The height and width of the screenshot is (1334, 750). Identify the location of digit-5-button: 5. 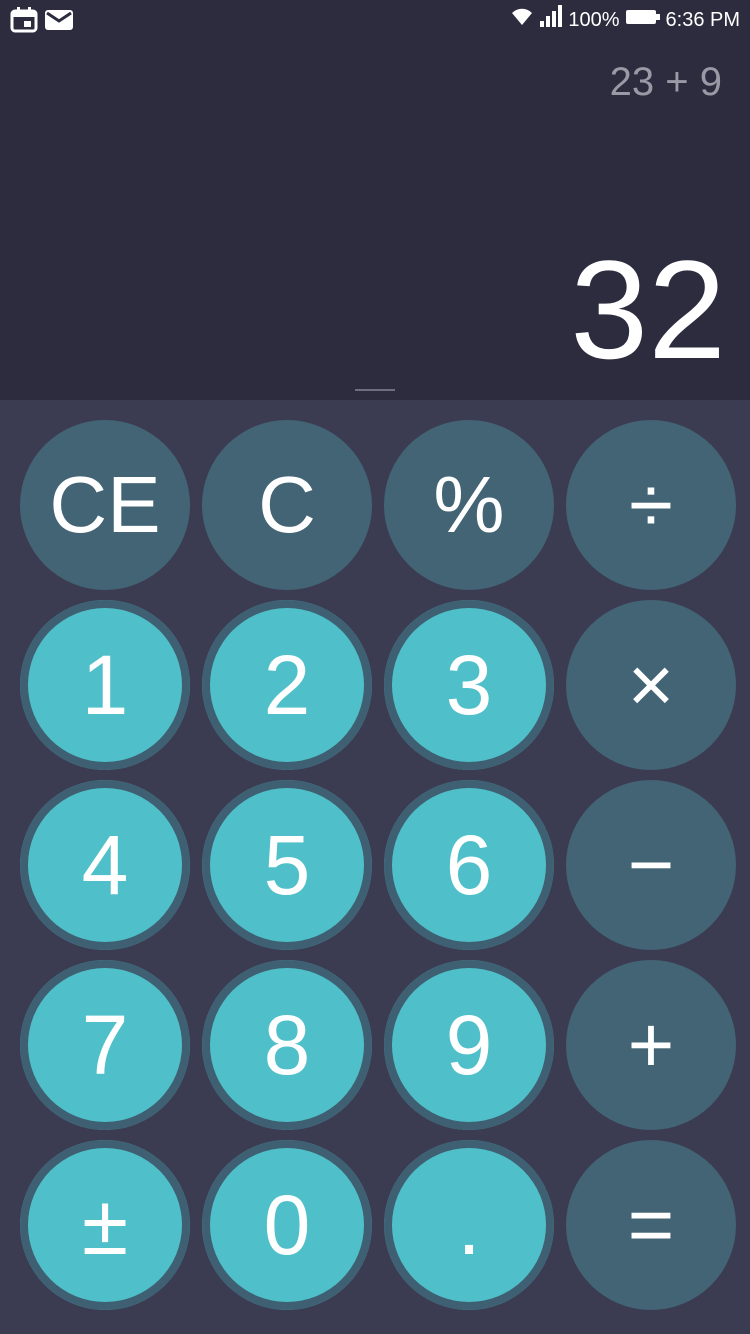
(287, 865).